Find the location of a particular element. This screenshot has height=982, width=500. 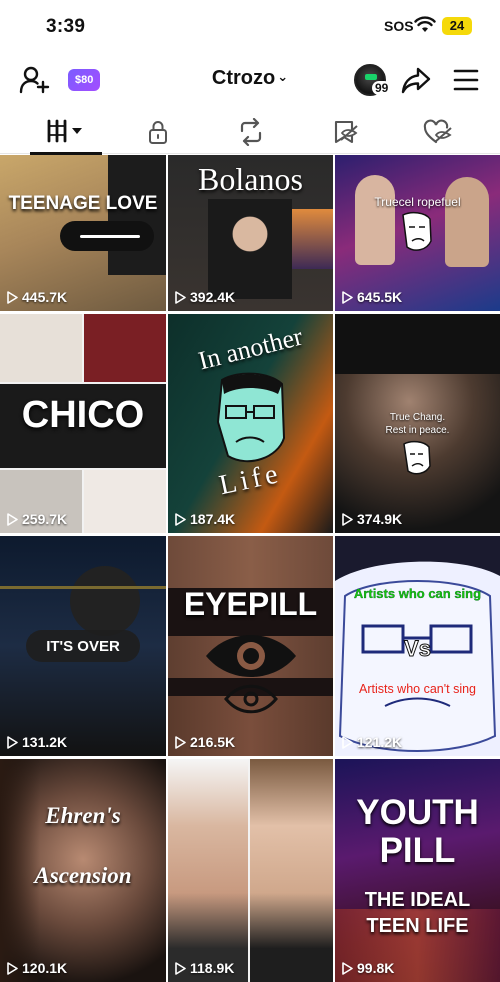

video-thumbnail: EYEPILL 216.5K is located at coordinates (250, 646).